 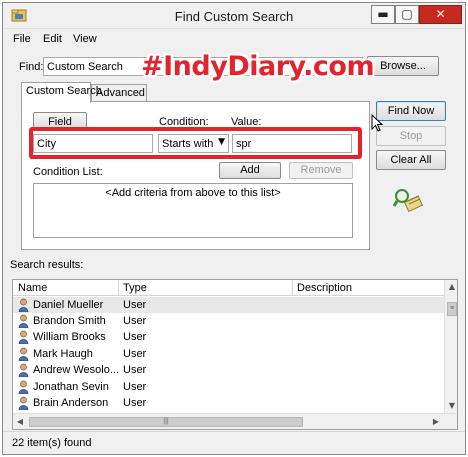 I want to click on table-row: Jonathan Sevin User, so click(x=228, y=387).